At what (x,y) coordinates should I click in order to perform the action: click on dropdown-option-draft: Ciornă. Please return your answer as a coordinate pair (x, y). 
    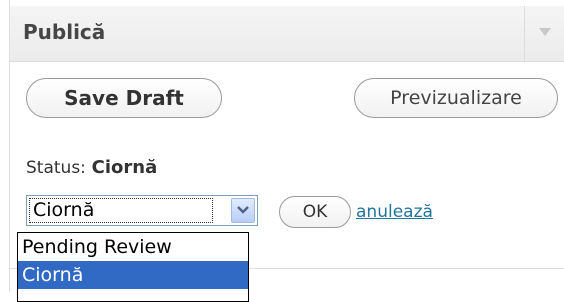
    Looking at the image, I should click on (133, 275).